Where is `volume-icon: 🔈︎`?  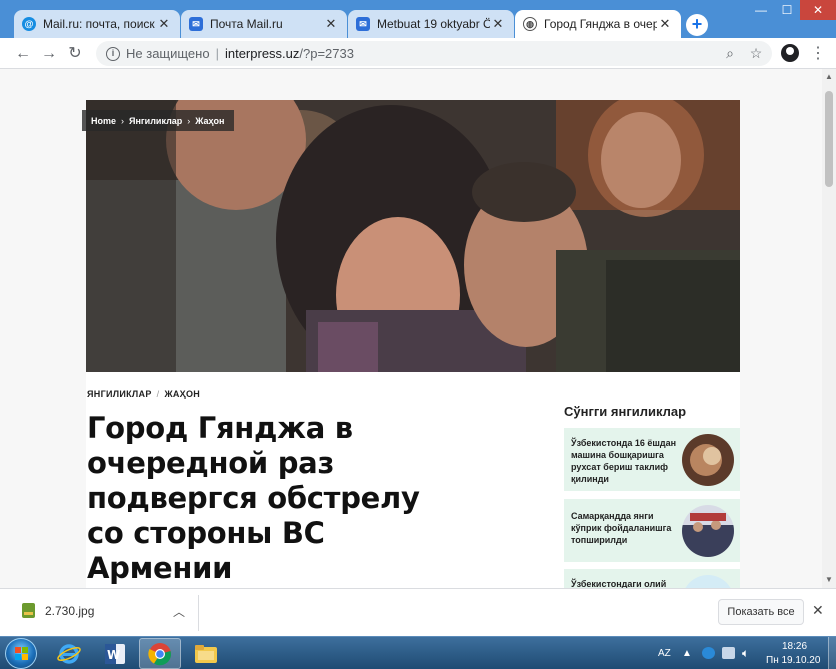
volume-icon: 🔈︎ is located at coordinates (745, 653).